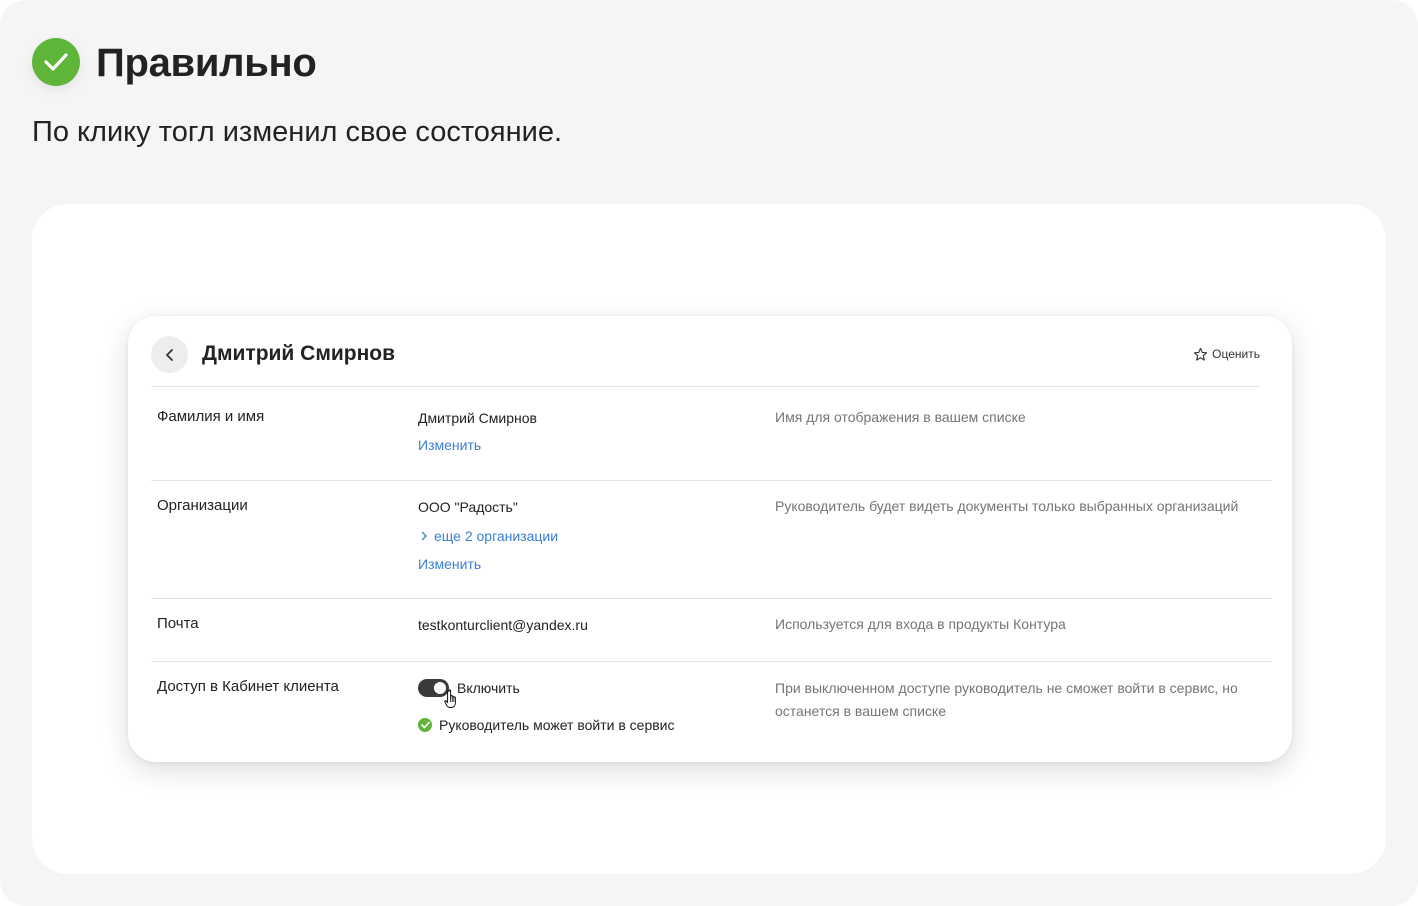 This screenshot has width=1418, height=906. I want to click on more-orgs-link: еще 2 организации, so click(489, 536).